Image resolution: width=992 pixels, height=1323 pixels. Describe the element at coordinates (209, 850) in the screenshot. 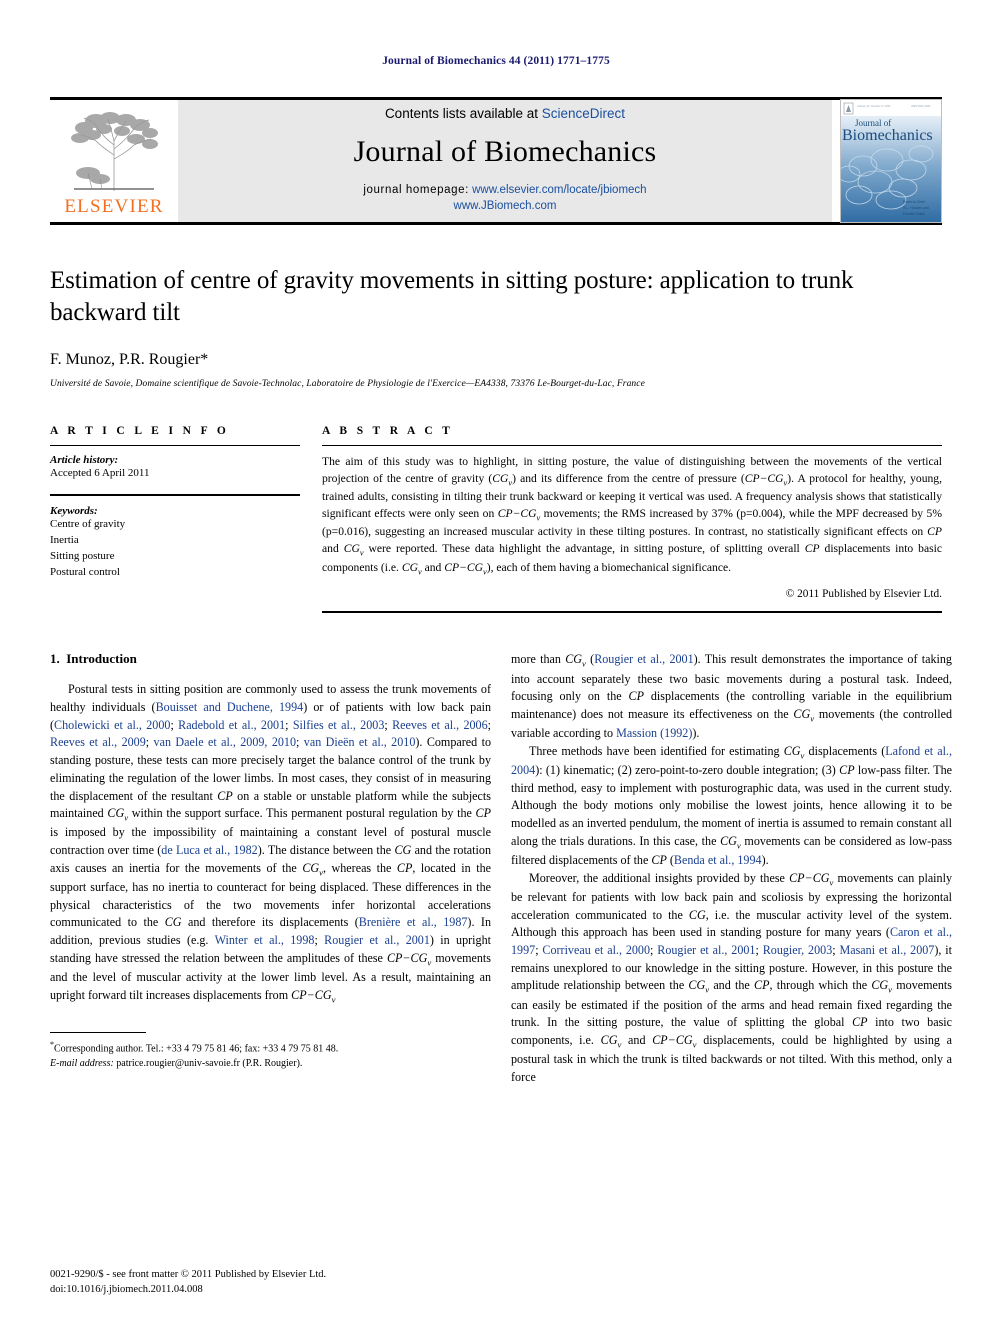

I see `citation-link: de Luca et al., 1982` at that location.